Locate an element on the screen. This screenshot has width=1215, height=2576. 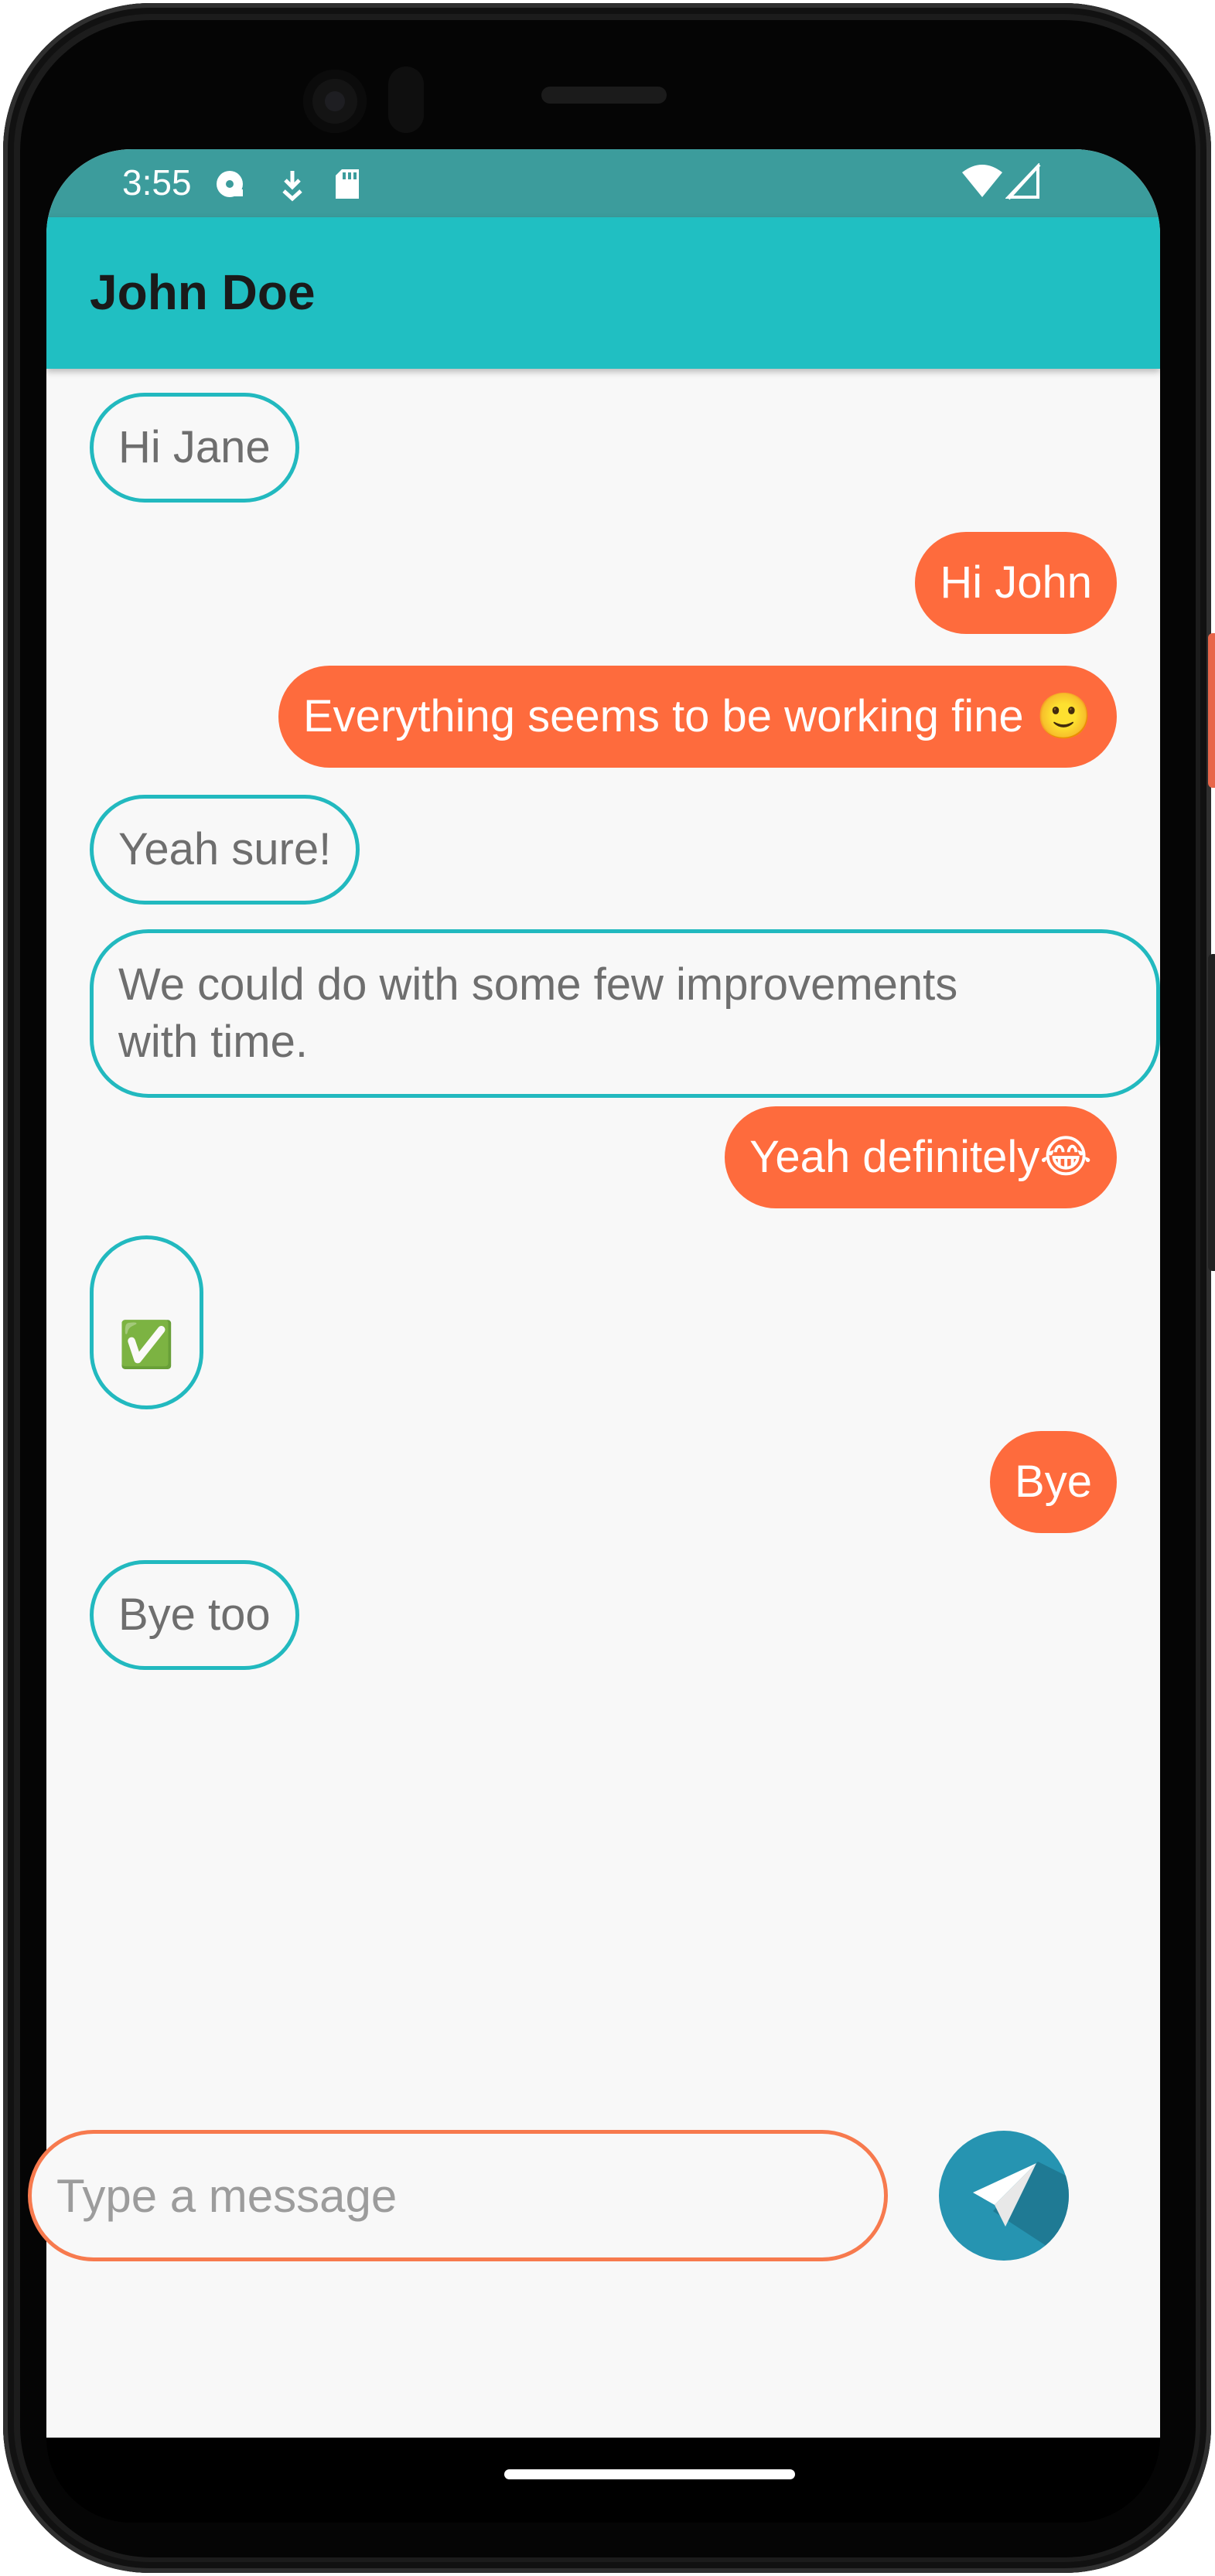
status-bar: 3:55 is located at coordinates (603, 183).